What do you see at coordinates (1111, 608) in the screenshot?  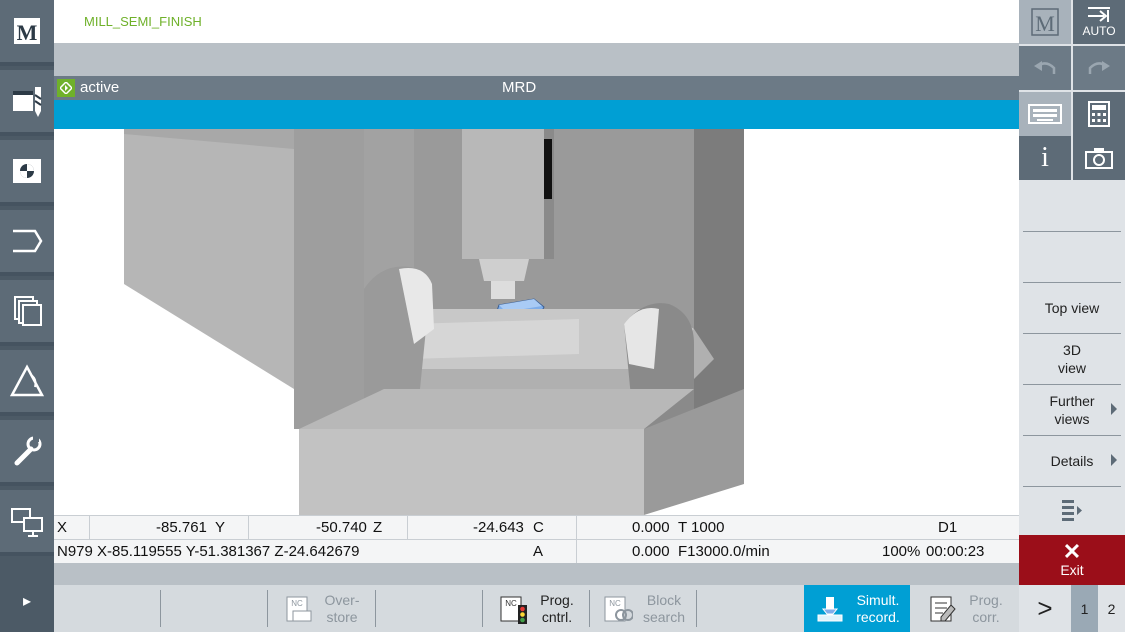 I see `page-2-button: 2` at bounding box center [1111, 608].